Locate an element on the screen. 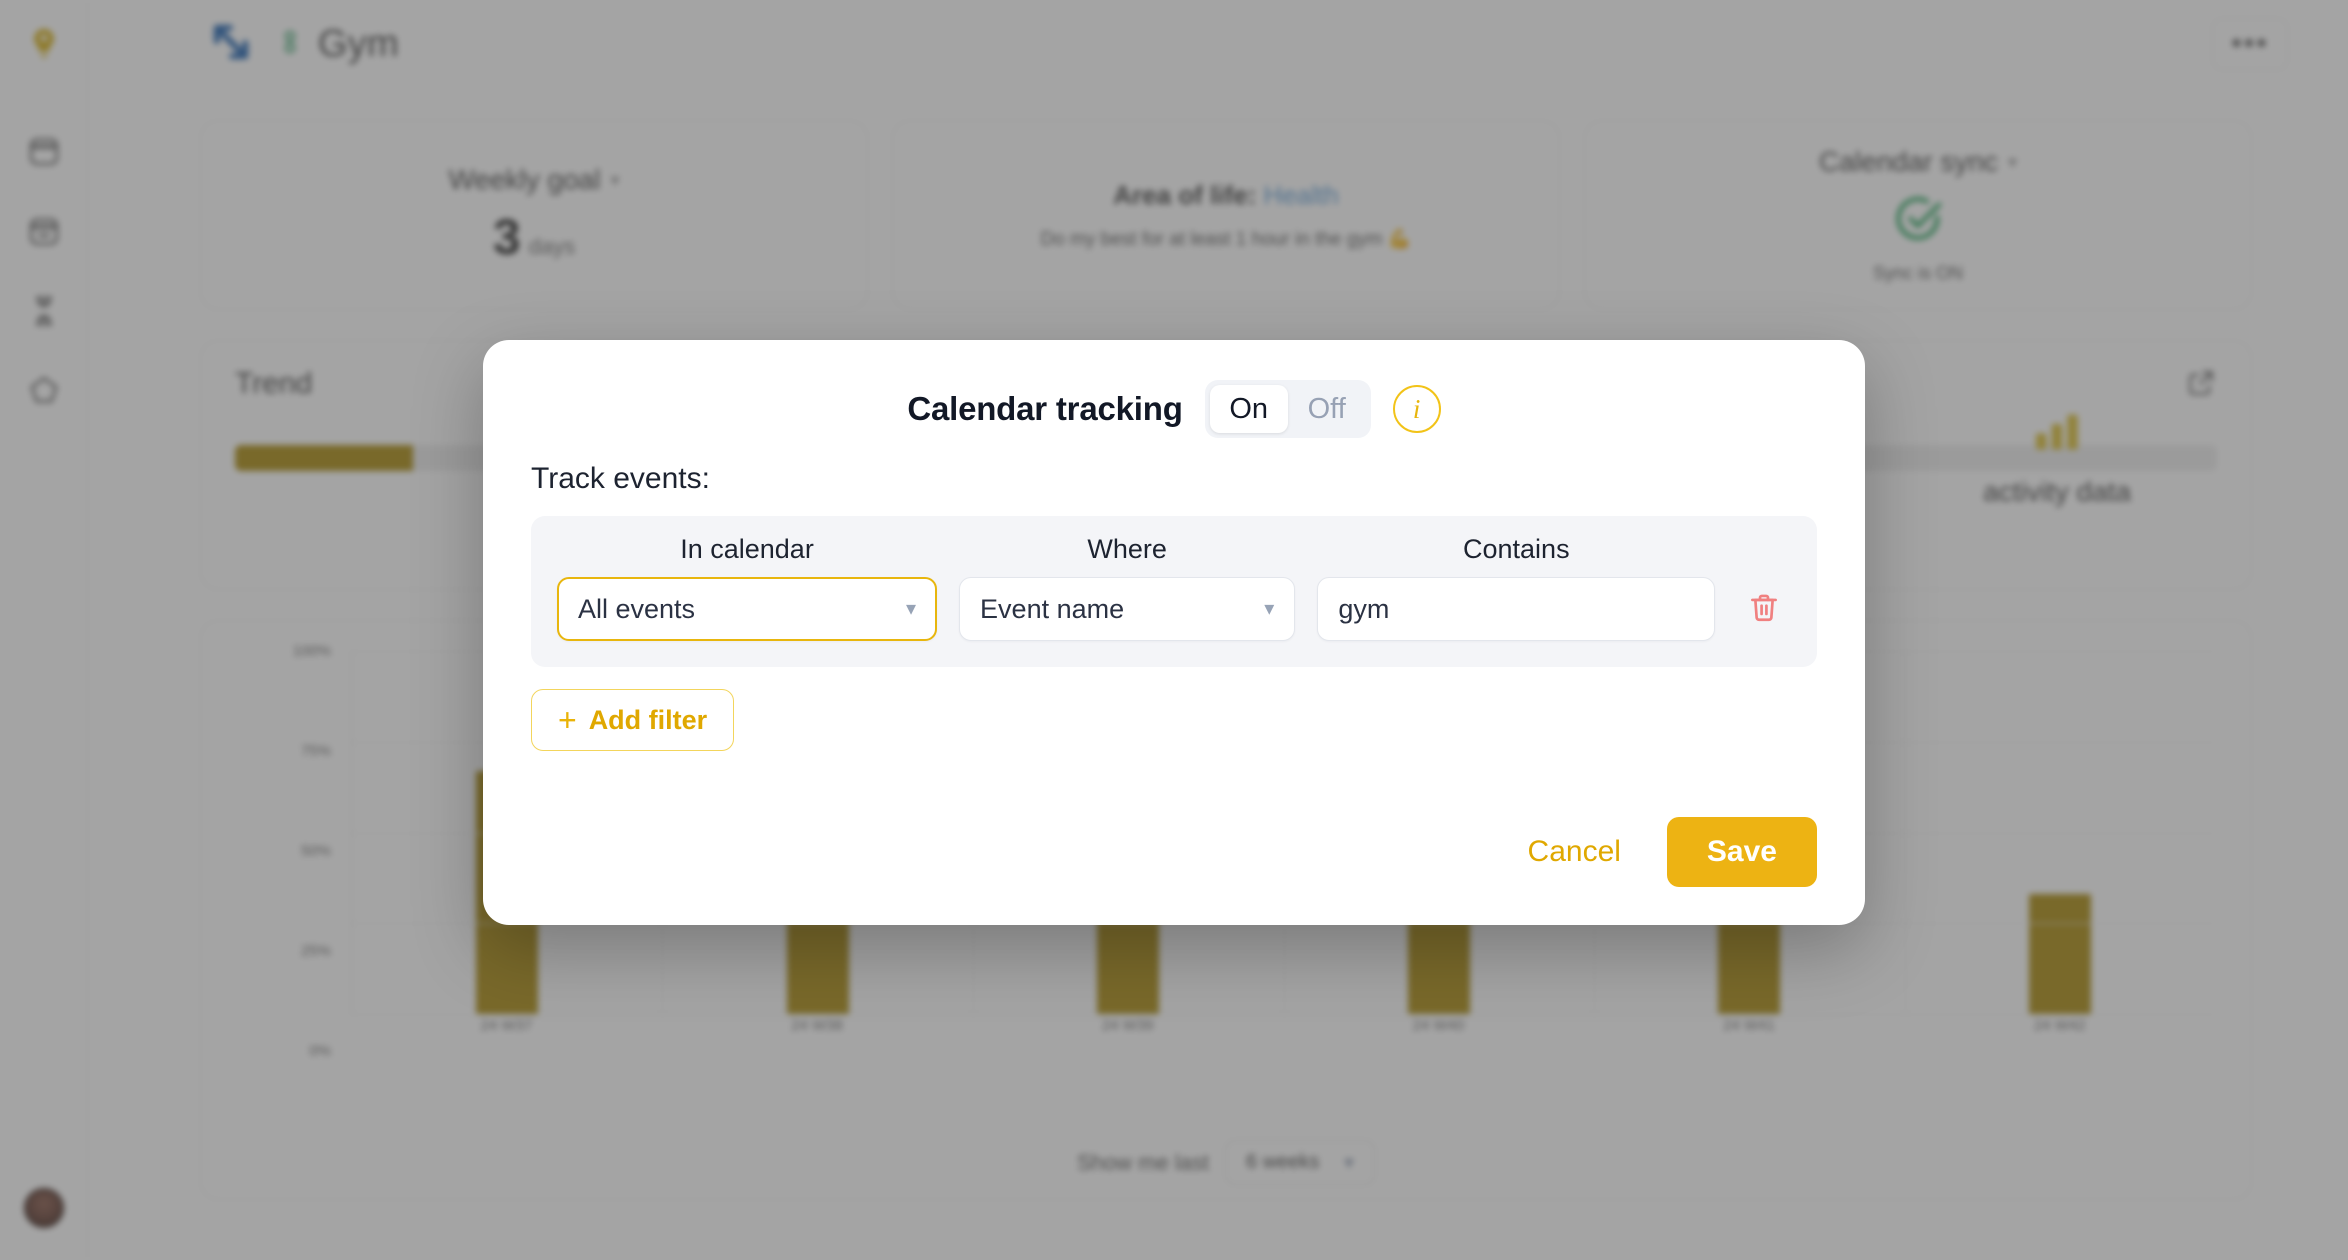 The height and width of the screenshot is (1260, 2348). modal-actions: Cancel Save is located at coordinates (1669, 852).